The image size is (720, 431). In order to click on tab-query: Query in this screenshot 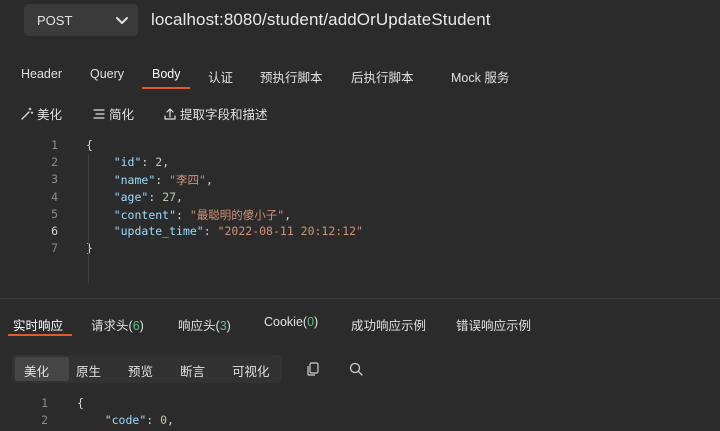, I will do `click(107, 74)`.